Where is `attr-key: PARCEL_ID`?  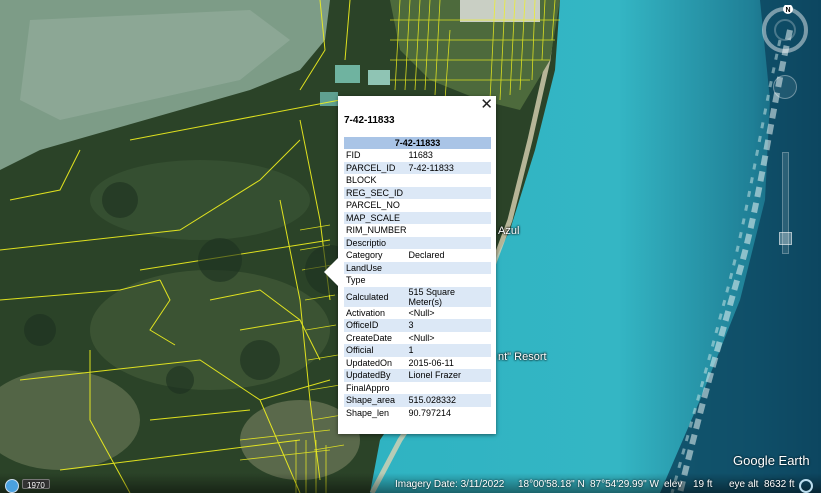 attr-key: PARCEL_ID is located at coordinates (375, 167).